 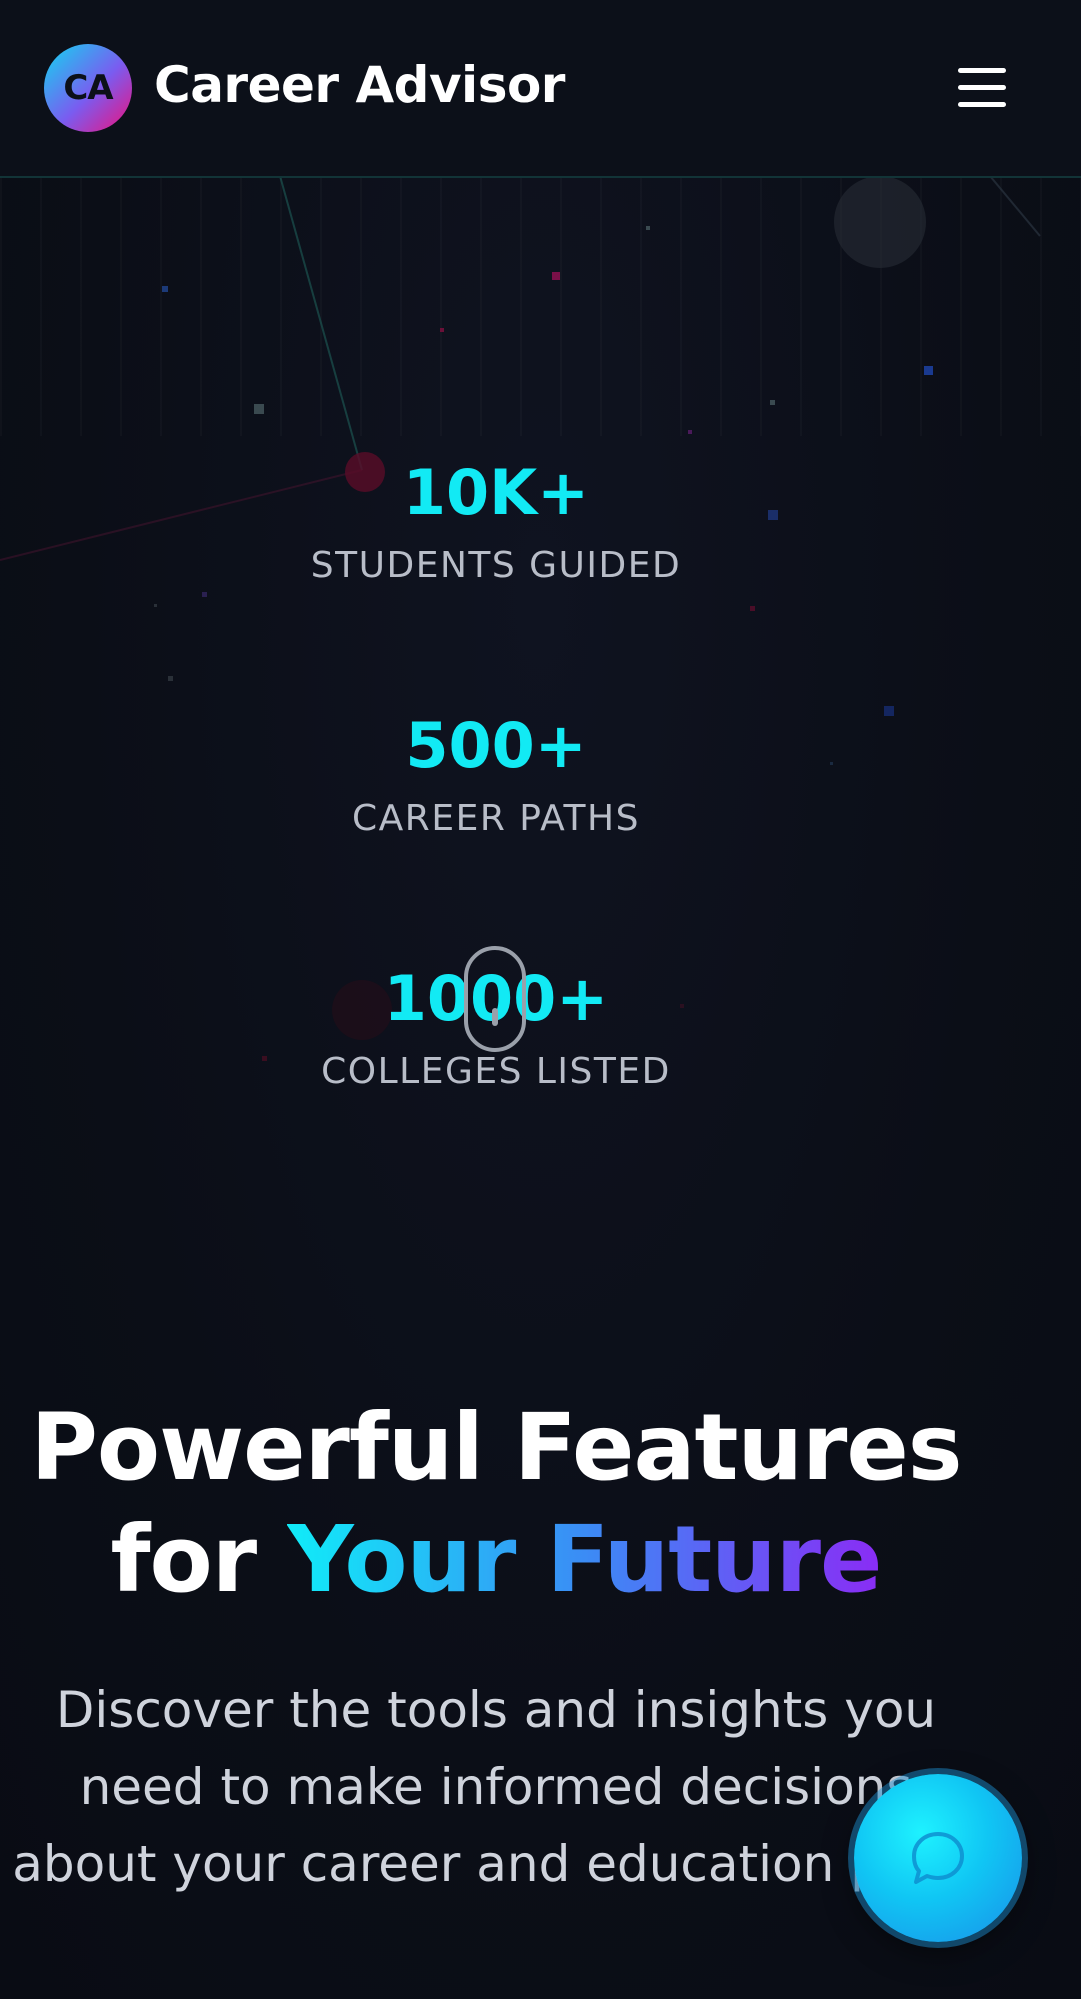 I want to click on hamburger-menu-icon, so click(x=982, y=88).